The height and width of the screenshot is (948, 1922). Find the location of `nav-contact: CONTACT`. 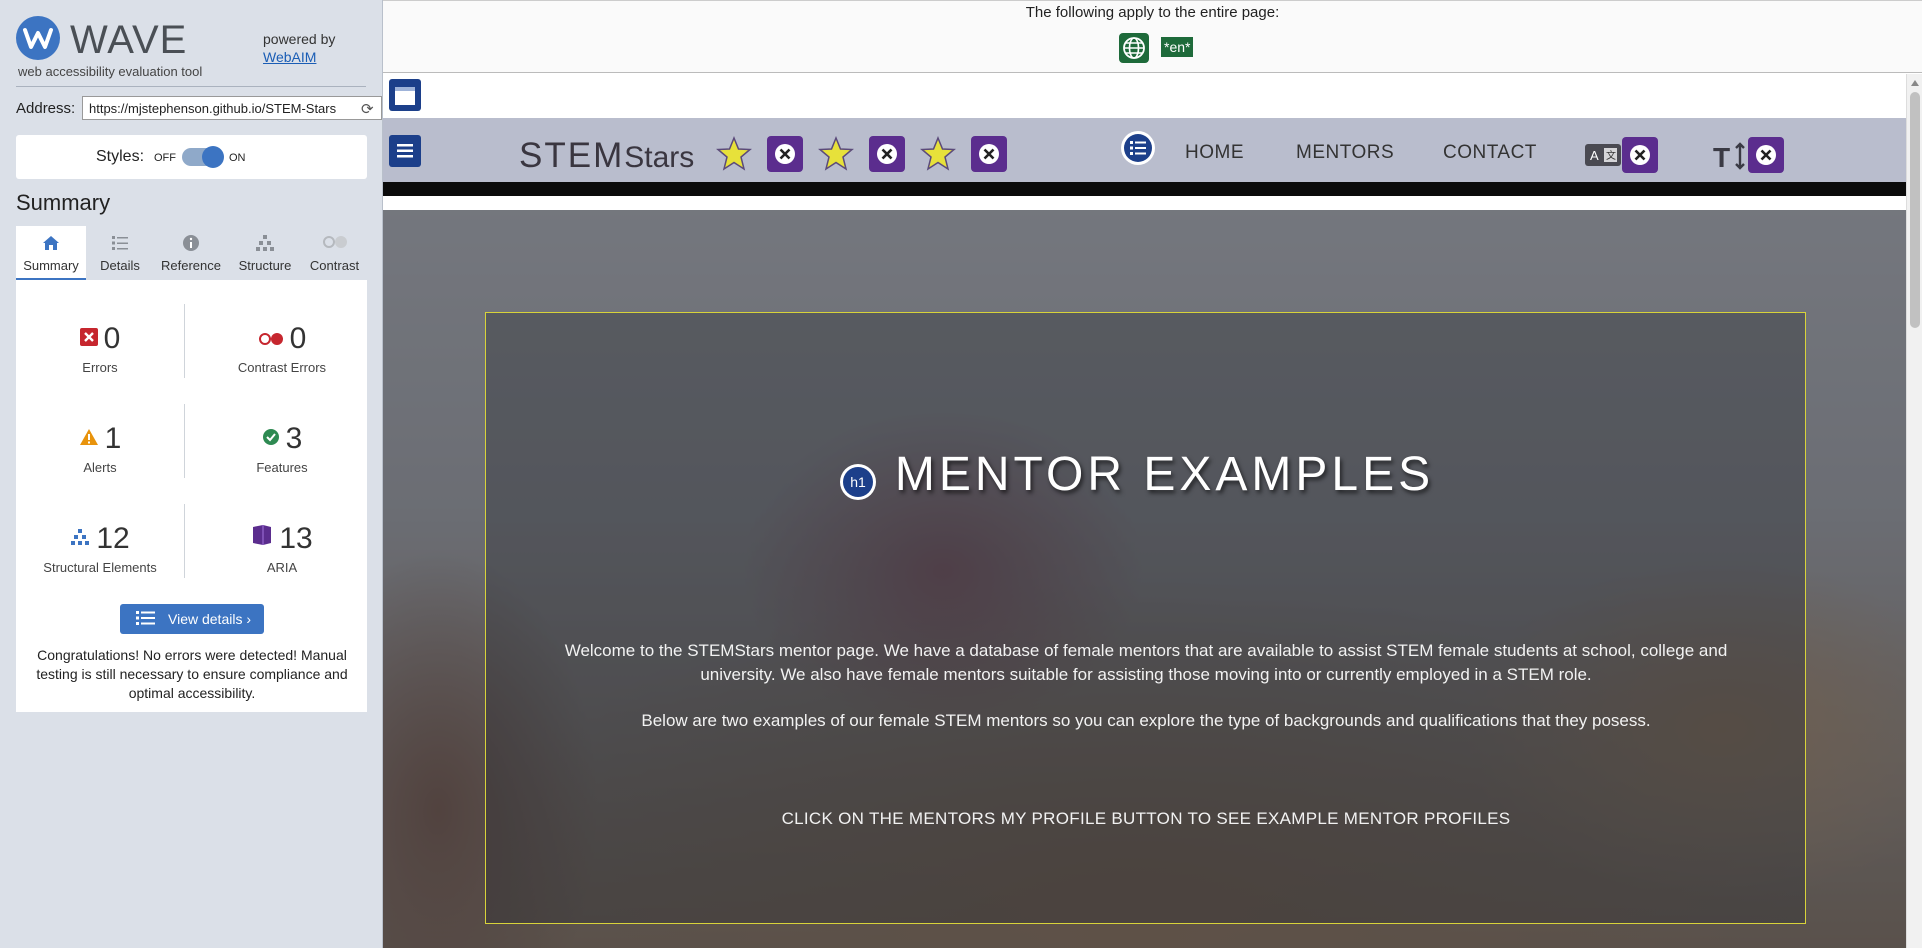

nav-contact: CONTACT is located at coordinates (1490, 153).